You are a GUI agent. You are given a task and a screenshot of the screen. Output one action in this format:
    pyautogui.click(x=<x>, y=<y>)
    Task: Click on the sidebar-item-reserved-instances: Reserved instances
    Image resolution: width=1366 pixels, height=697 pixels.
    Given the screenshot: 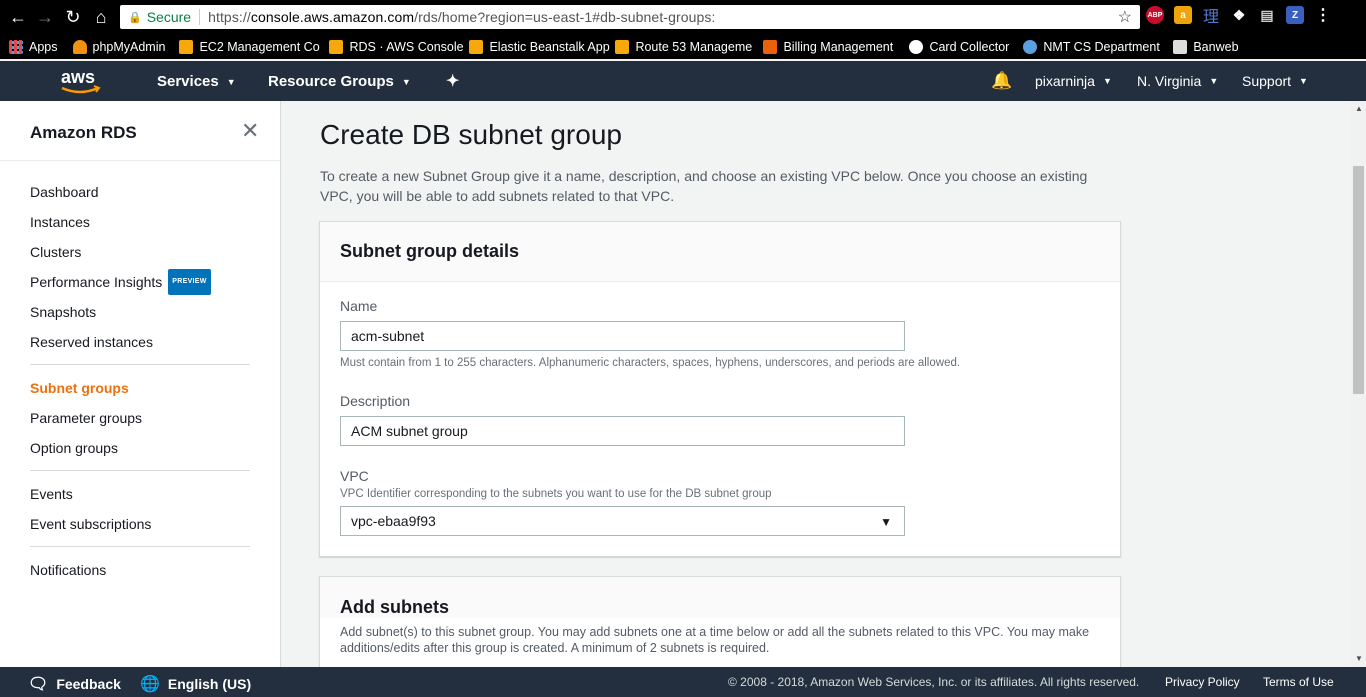 What is the action you would take?
    pyautogui.click(x=140, y=342)
    